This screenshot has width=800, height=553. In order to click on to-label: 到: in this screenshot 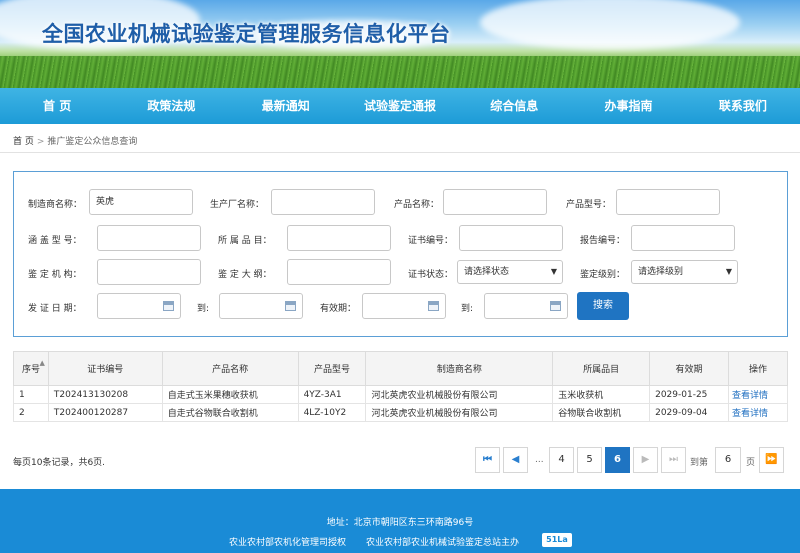, I will do `click(467, 309)`.